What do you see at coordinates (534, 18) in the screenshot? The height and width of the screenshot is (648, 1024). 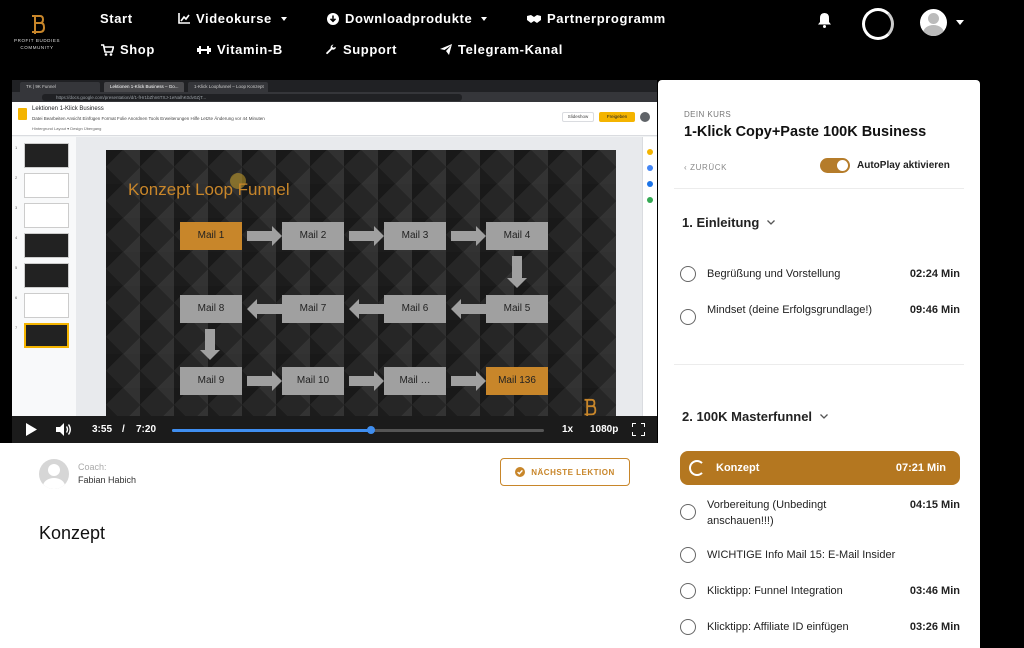 I see `handshake-icon` at bounding box center [534, 18].